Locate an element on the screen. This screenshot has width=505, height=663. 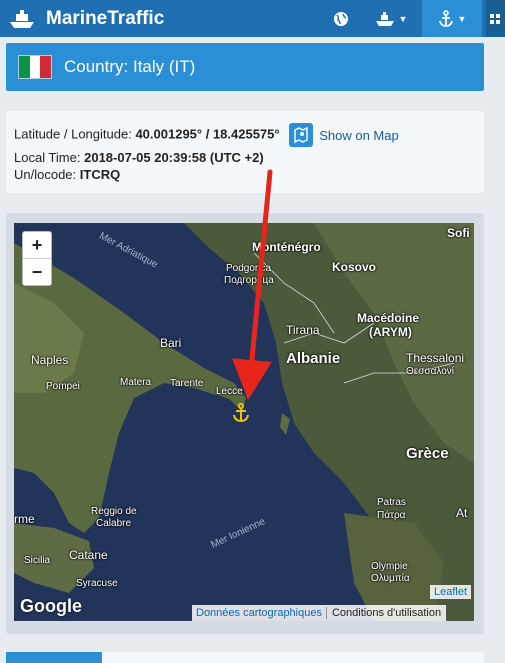
local-time-label: Local Time: is located at coordinates (47, 157).